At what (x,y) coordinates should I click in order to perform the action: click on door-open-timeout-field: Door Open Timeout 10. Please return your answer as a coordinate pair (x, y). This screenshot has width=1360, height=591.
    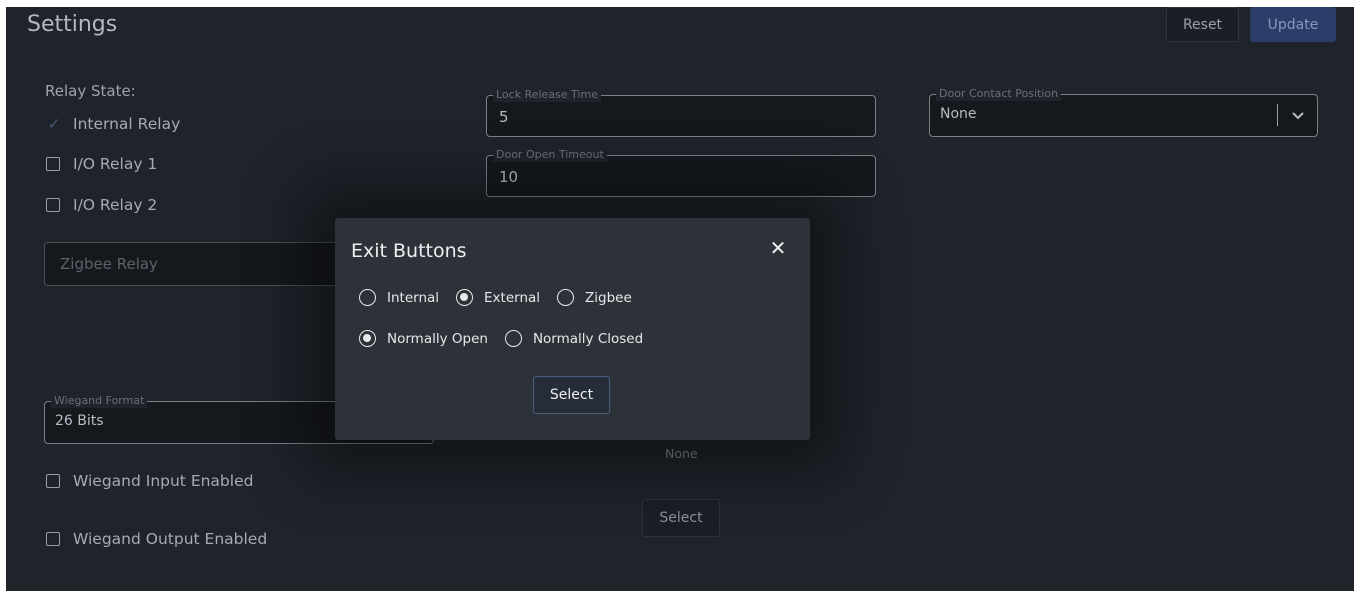
    Looking at the image, I should click on (681, 172).